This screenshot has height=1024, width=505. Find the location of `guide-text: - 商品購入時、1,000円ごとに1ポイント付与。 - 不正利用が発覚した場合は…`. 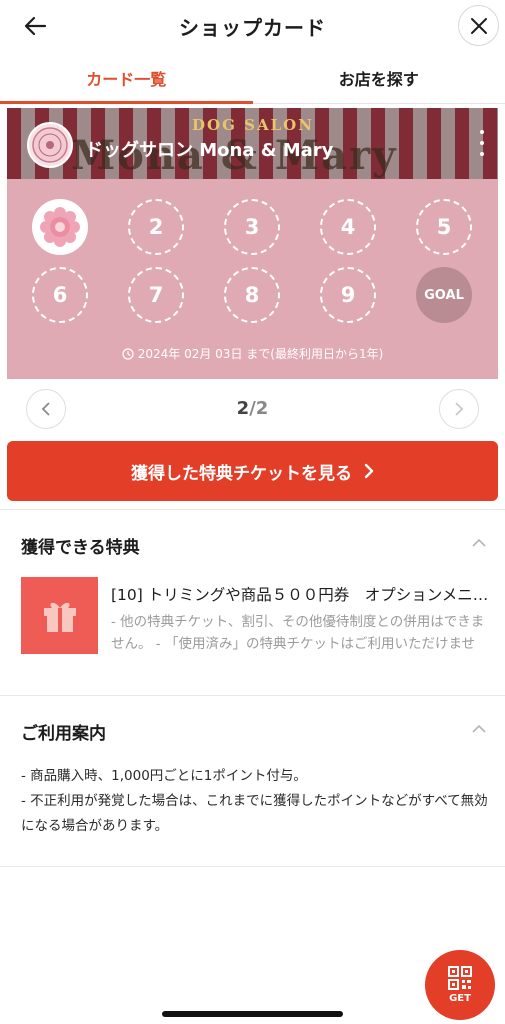

guide-text: - 商品購入時、1,000円ごとに1ポイント付与。 - 不正利用が発覚した場合は… is located at coordinates (256, 801).